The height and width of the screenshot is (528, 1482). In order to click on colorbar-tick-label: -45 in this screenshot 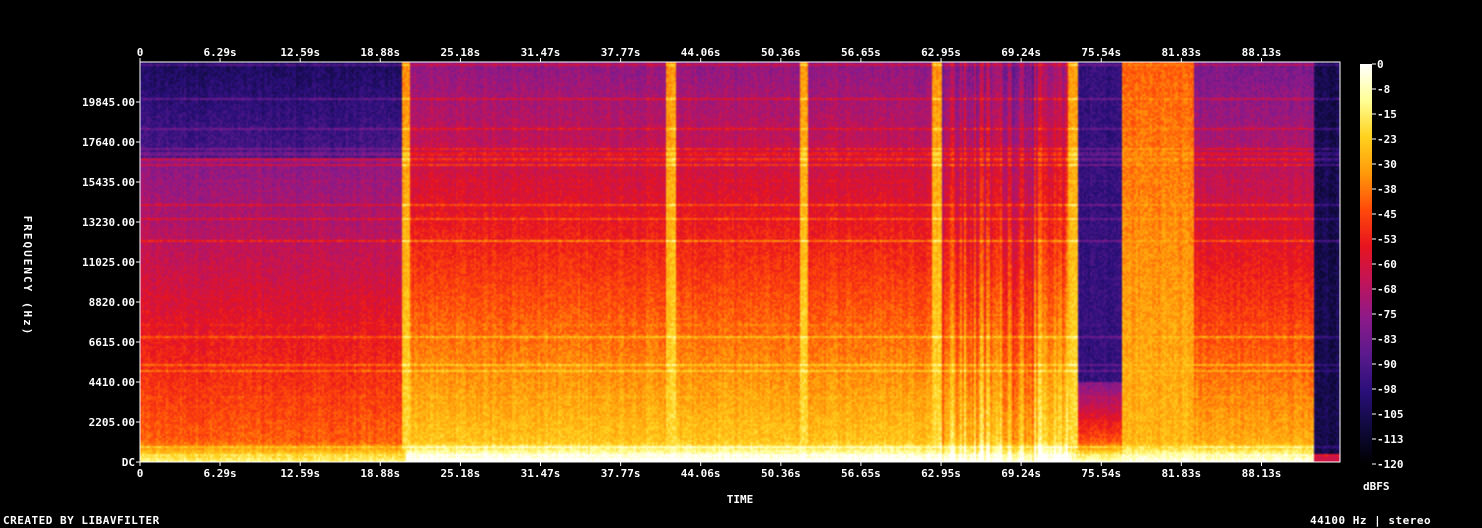, I will do `click(1387, 214)`.